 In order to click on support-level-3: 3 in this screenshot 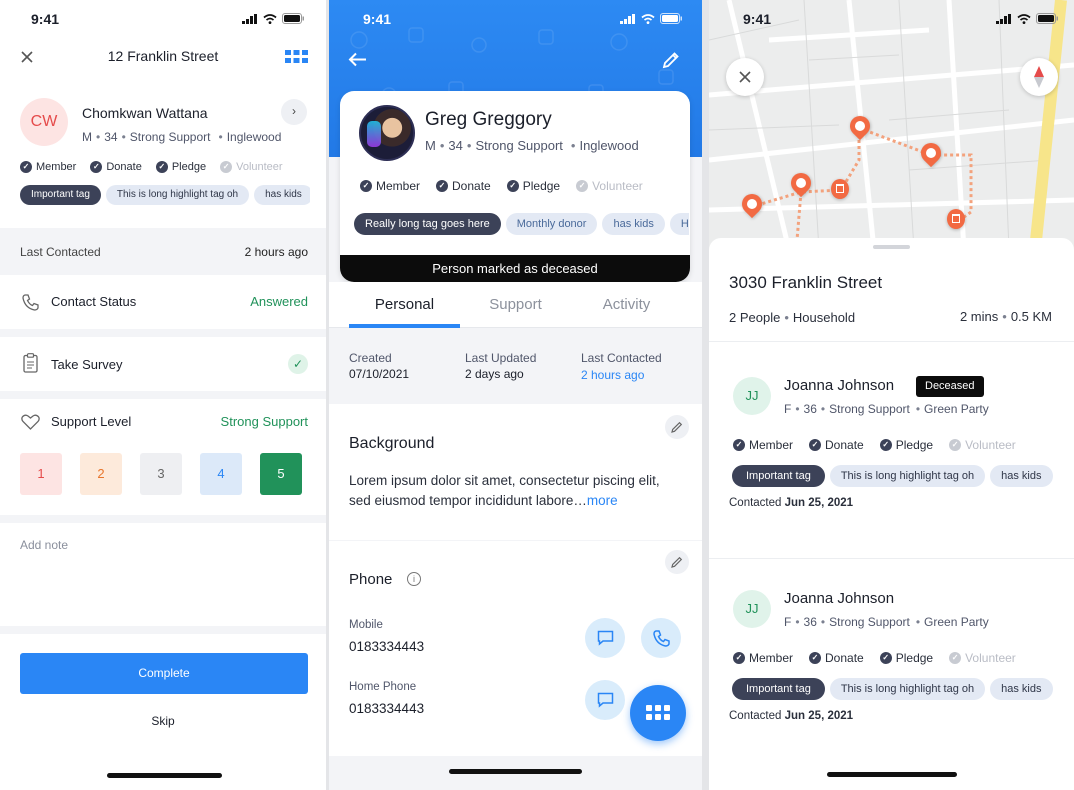, I will do `click(161, 474)`.